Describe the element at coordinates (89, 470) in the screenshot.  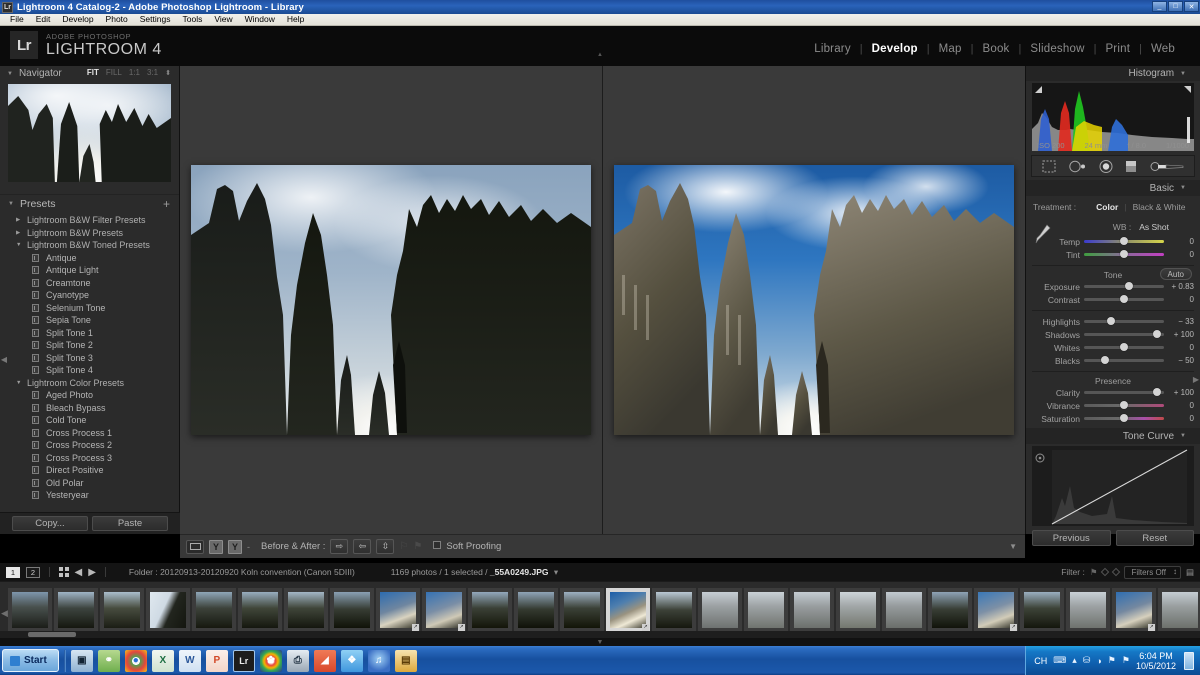
I see `preset-item: Direct Positive` at that location.